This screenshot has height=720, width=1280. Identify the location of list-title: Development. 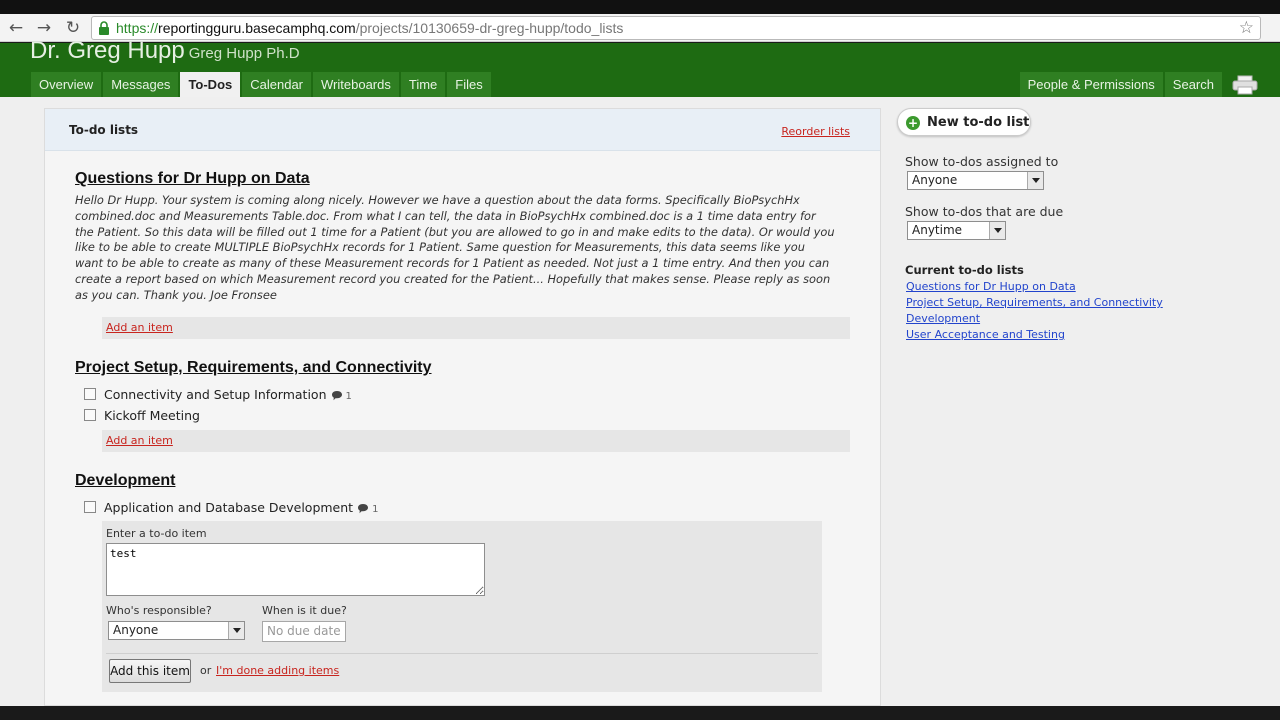
(455, 481).